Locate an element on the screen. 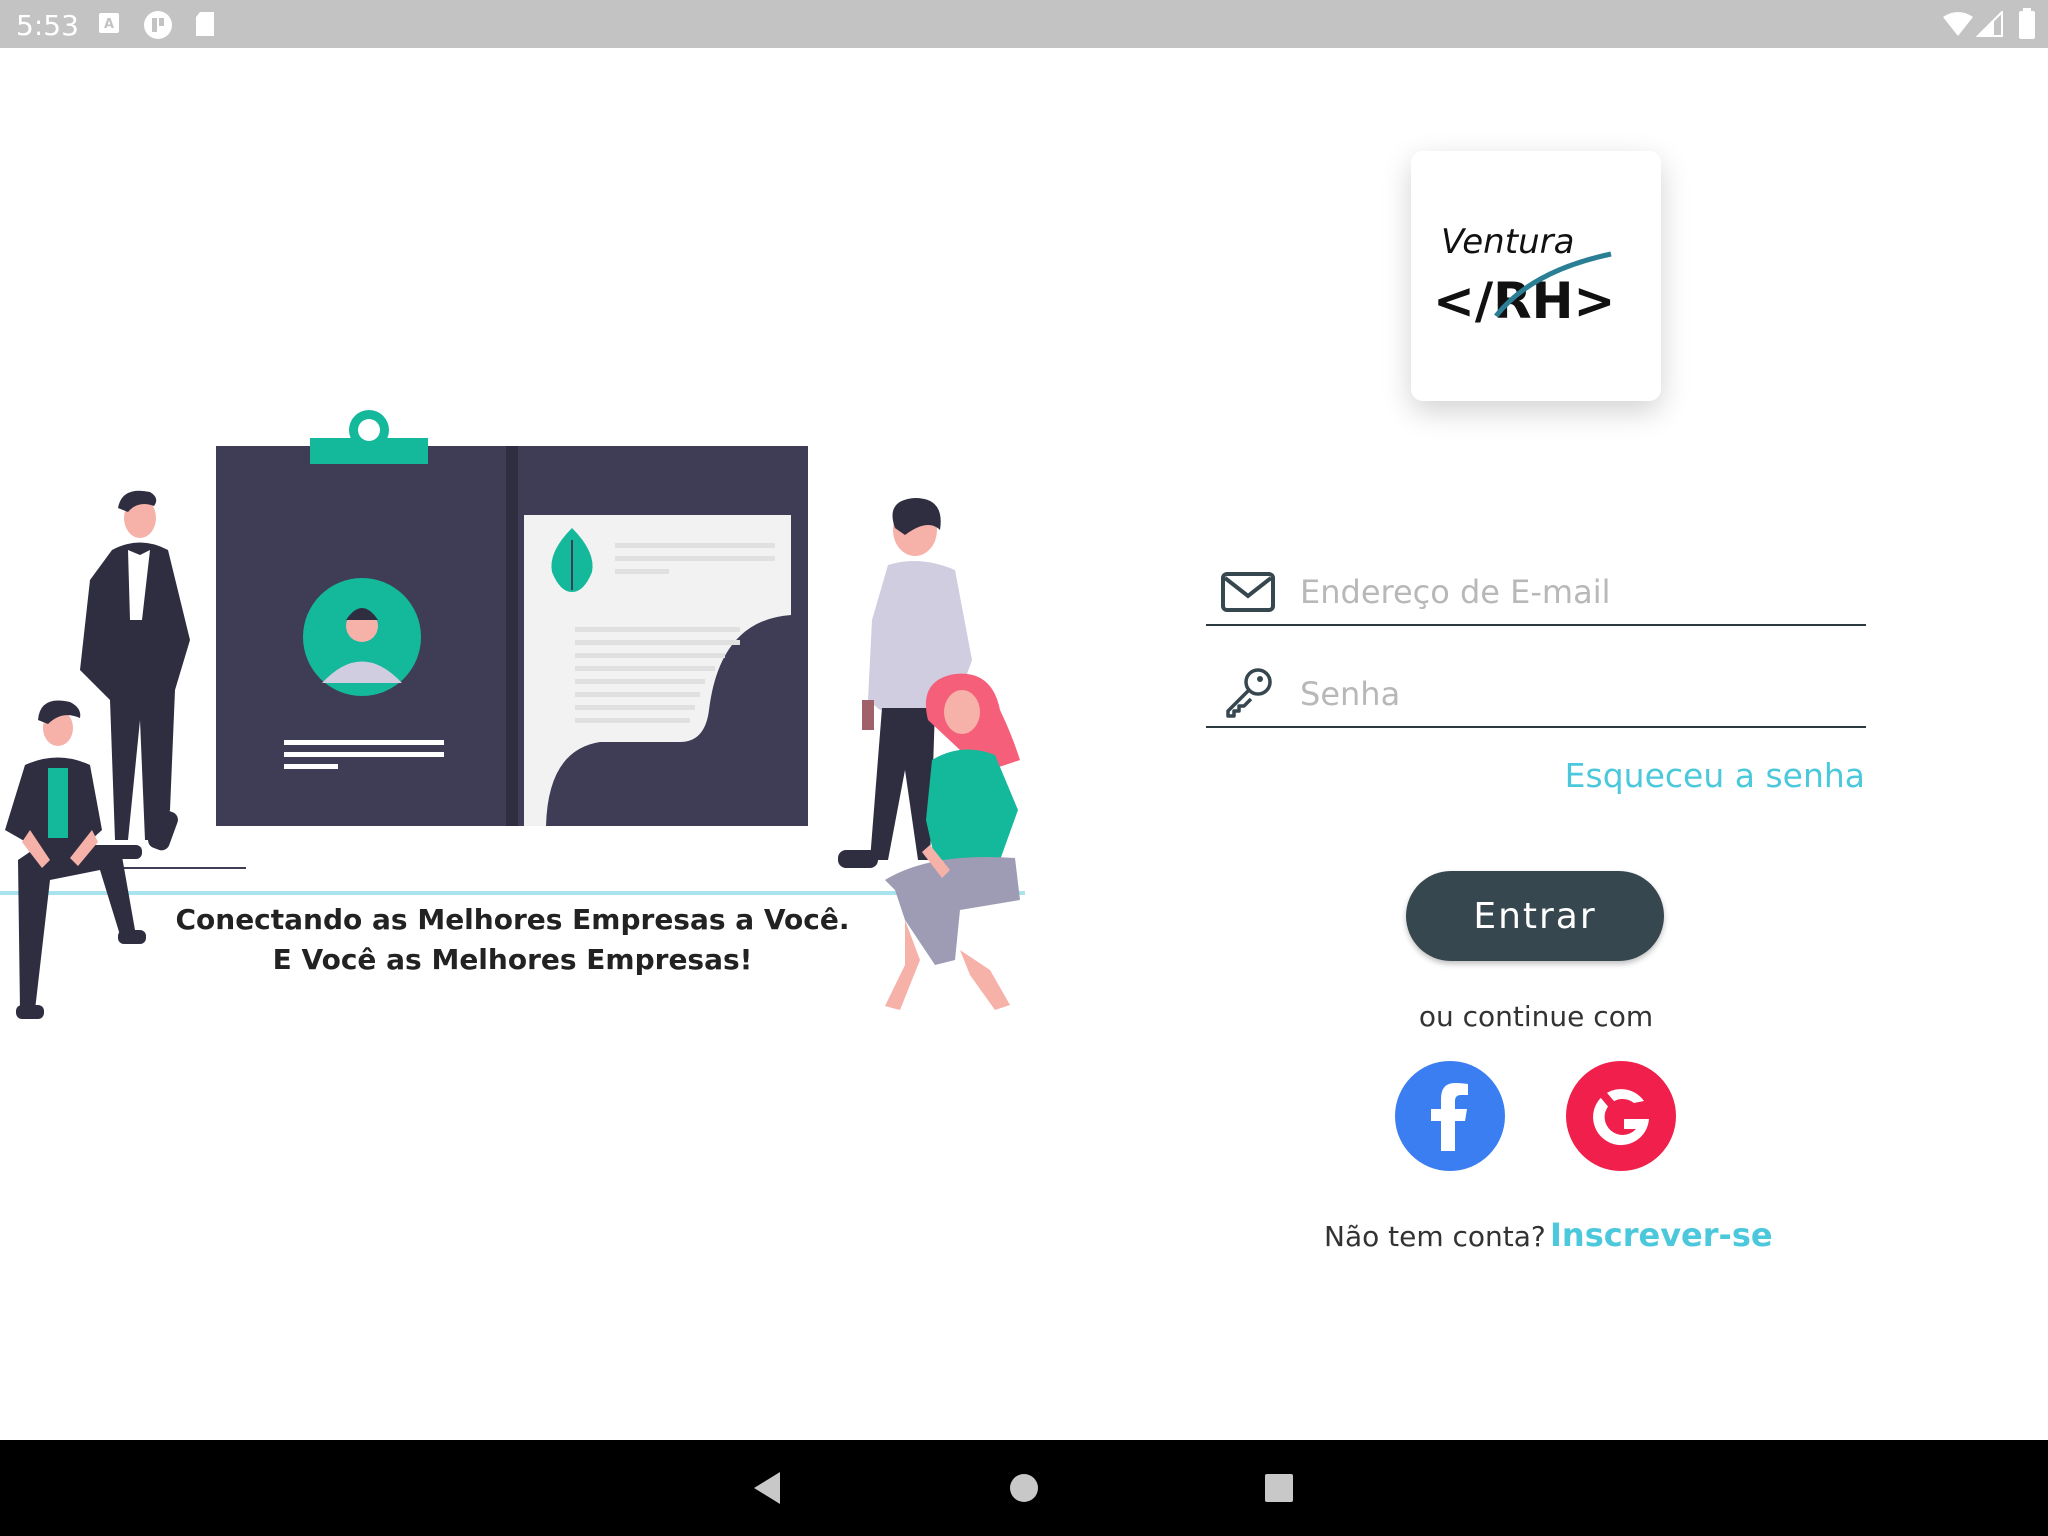 This screenshot has height=1536, width=2048. battery-icon is located at coordinates (2027, 23).